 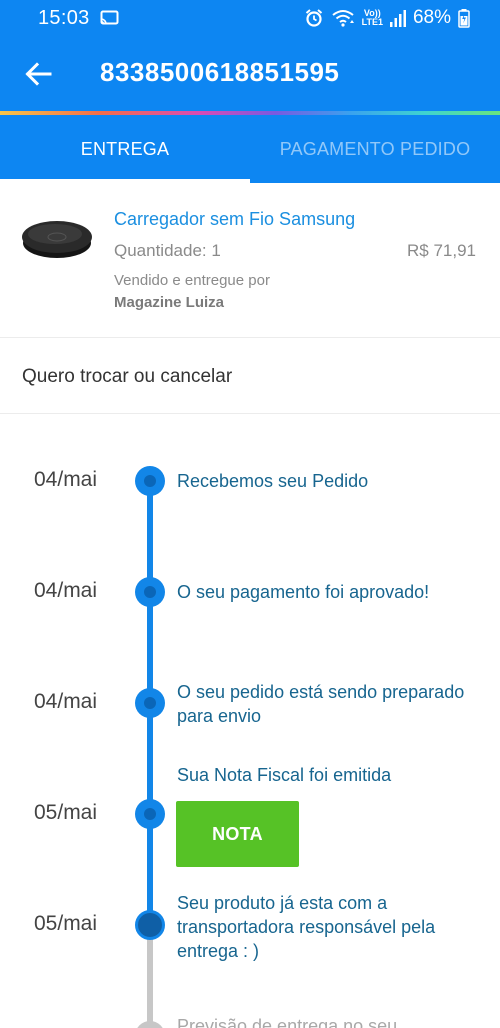 I want to click on volte-icon: Vo)) LTE1, so click(x=372, y=18).